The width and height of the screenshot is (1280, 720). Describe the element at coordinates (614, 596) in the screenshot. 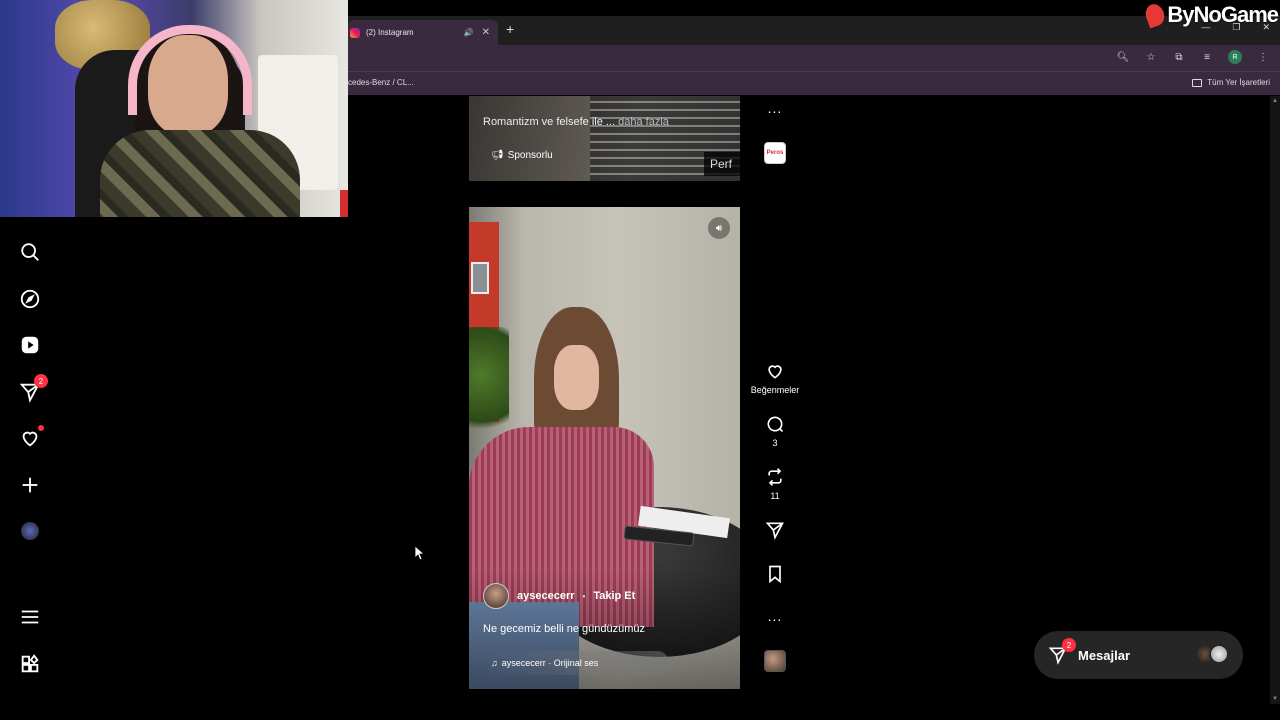

I see `follow-button: Takip Et` at that location.